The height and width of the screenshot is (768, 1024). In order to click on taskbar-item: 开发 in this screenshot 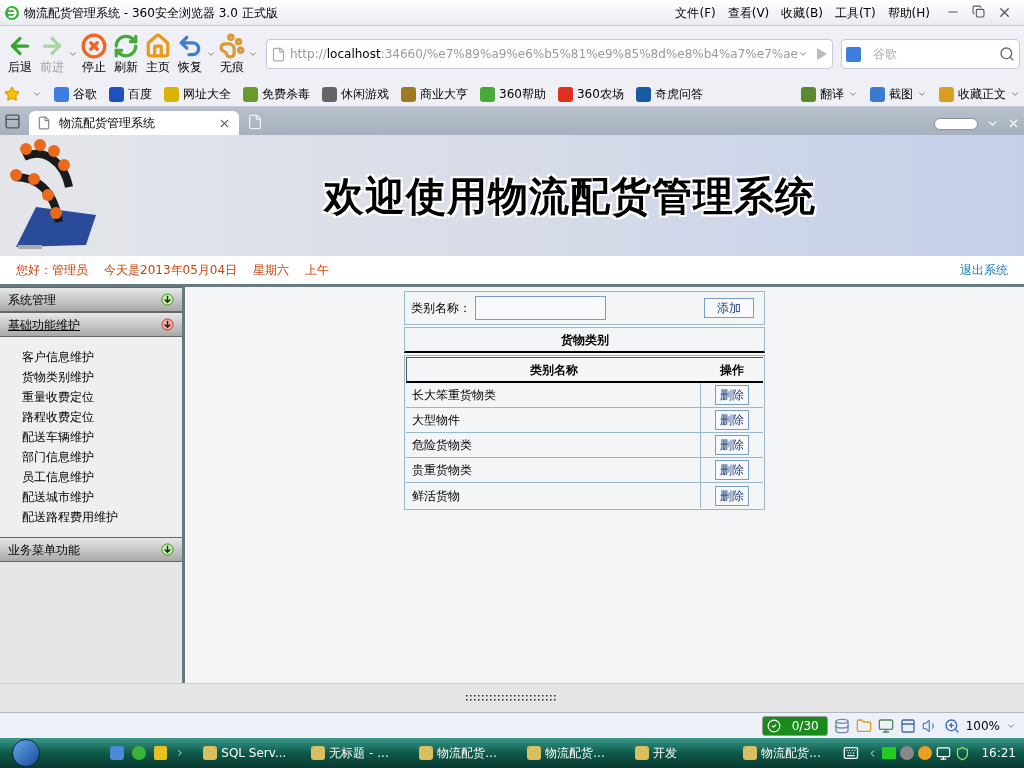, I will do `click(685, 753)`.